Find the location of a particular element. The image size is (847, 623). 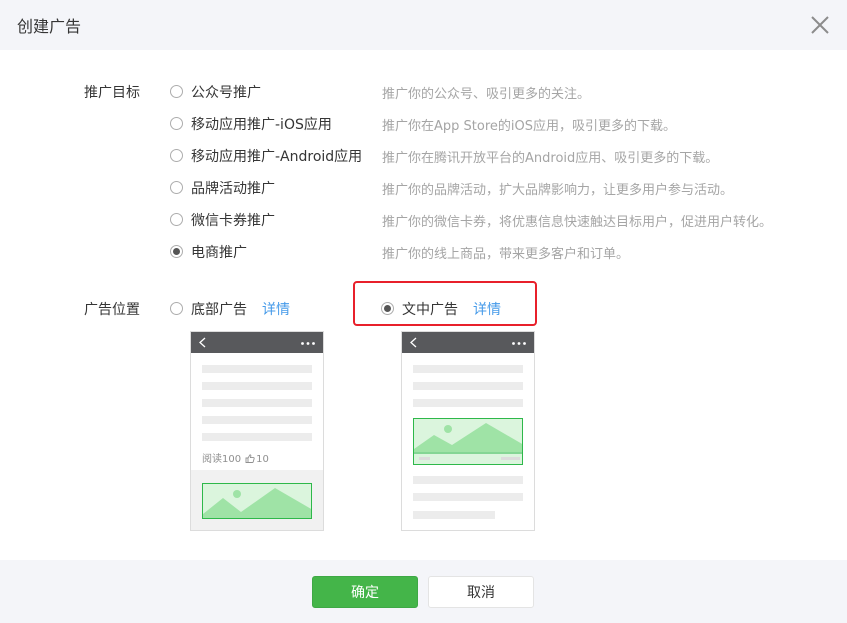

target-option-wechat-card: 微信卡券推广 推广你的微信卡券，将优惠信息快速触达目标用户，促进用户转化。 is located at coordinates (490, 220).